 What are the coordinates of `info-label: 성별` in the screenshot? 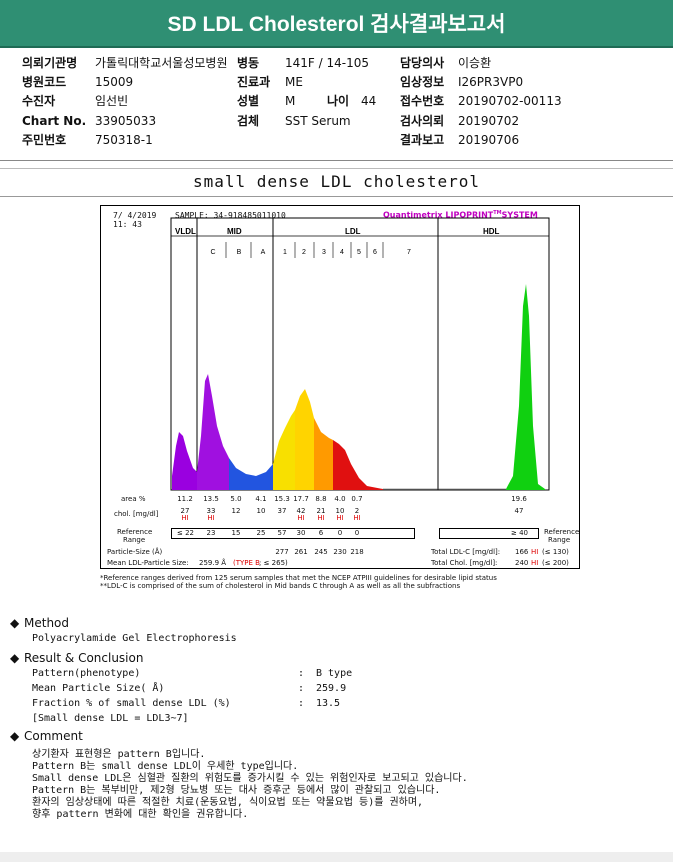 It's located at (248, 101).